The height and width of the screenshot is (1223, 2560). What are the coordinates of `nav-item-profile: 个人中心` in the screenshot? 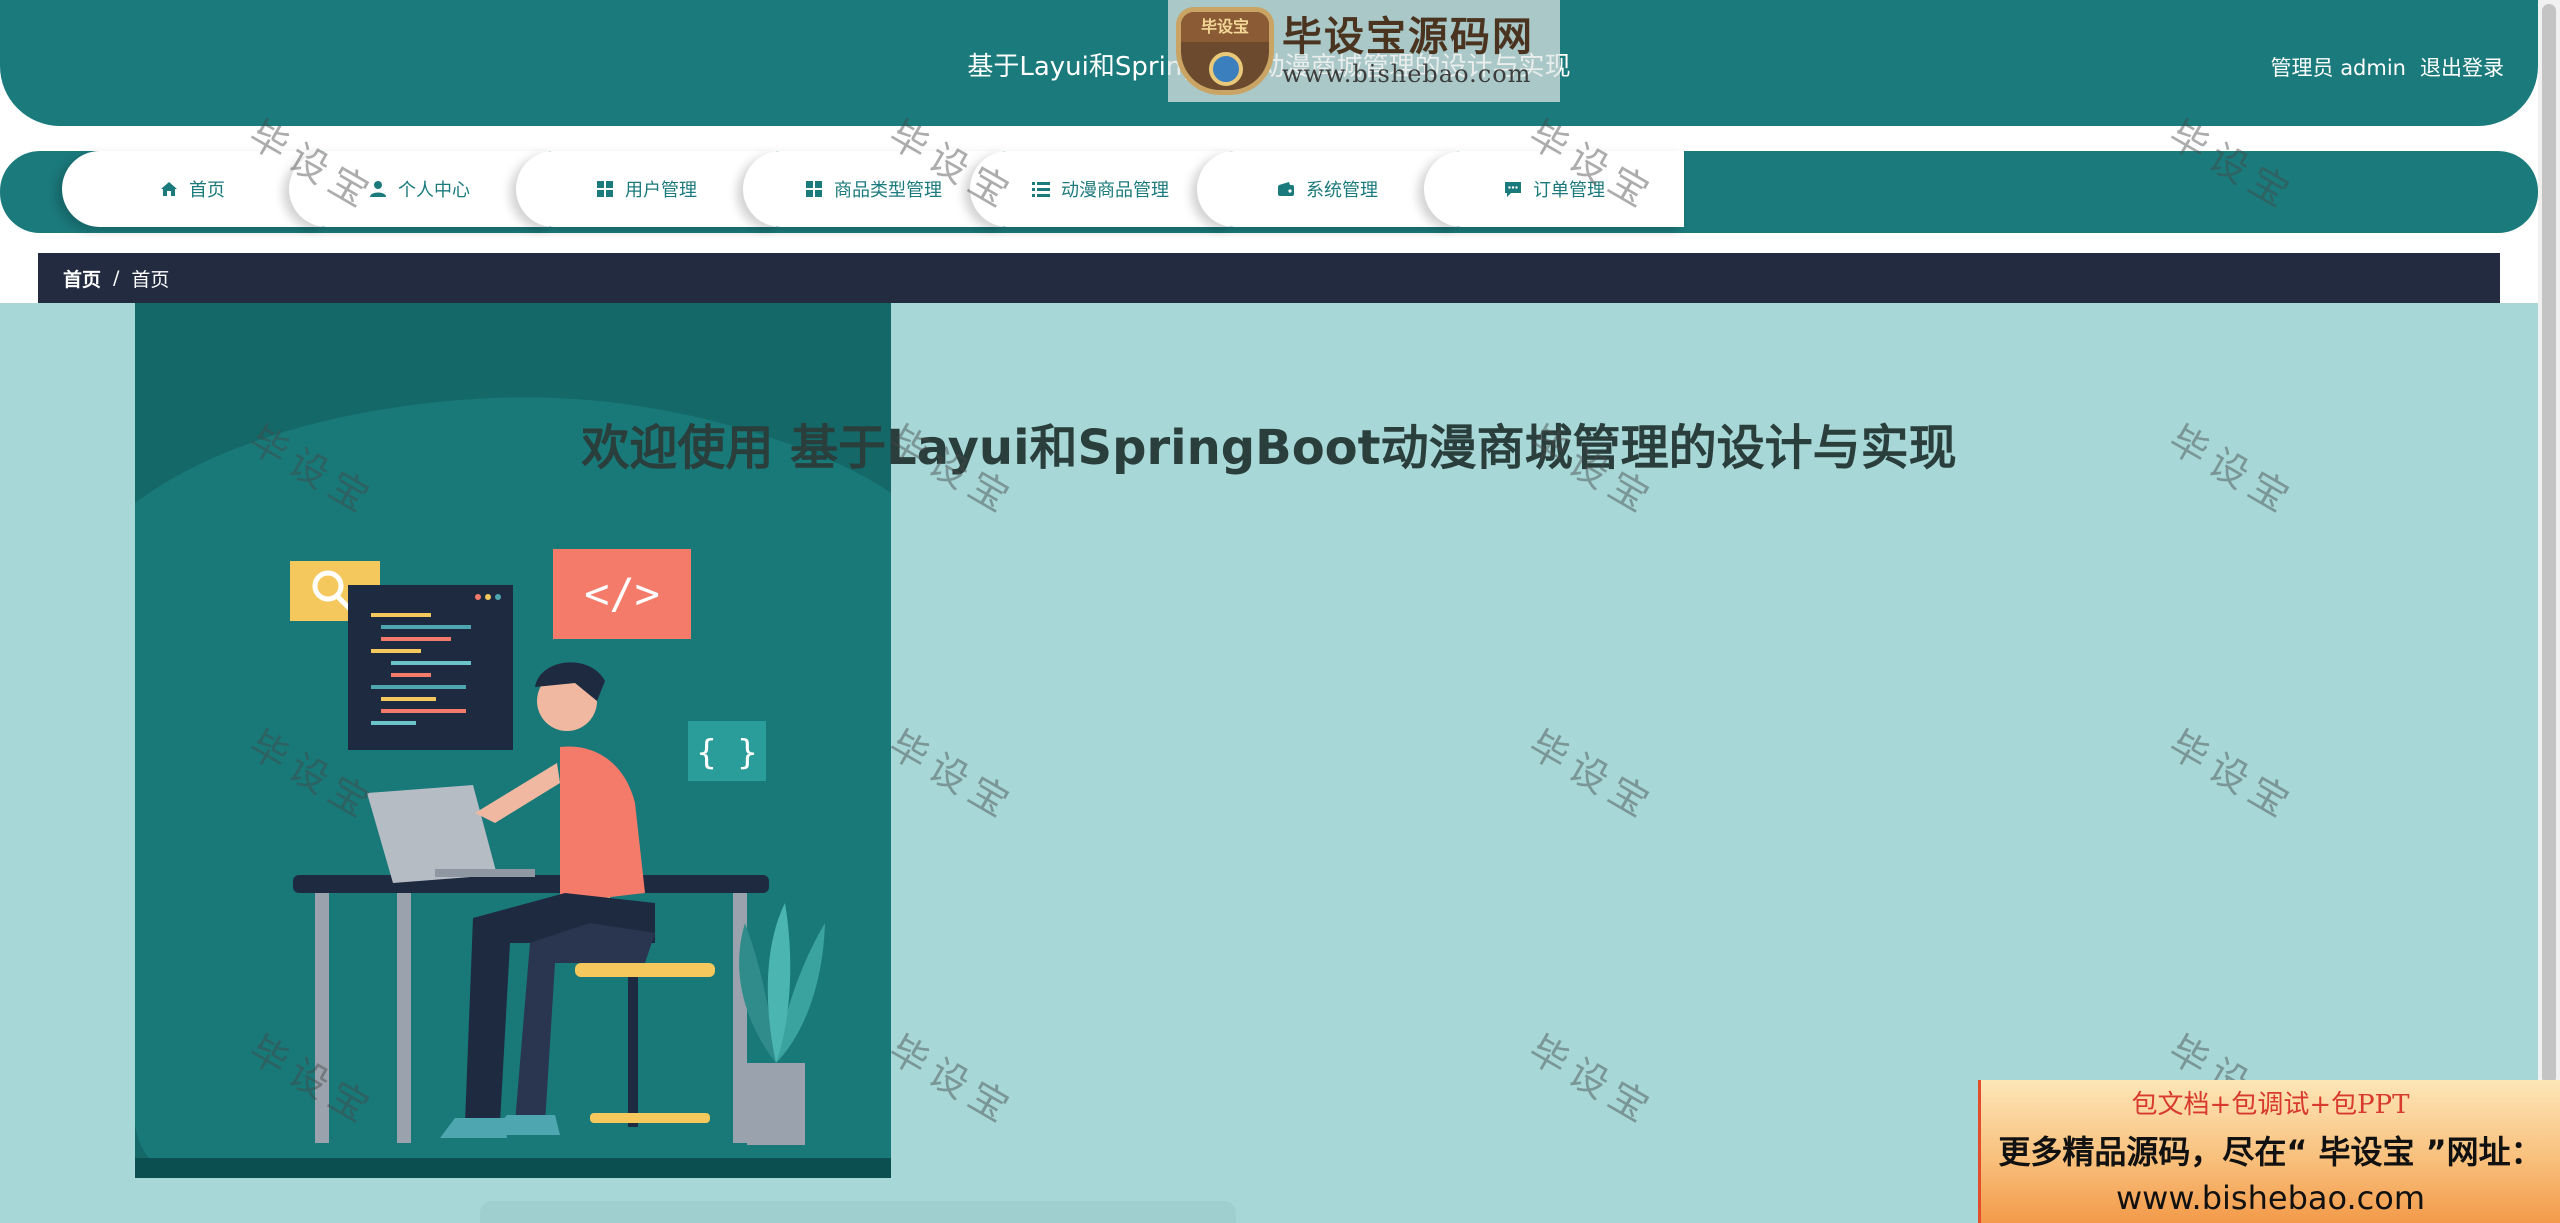 It's located at (419, 189).